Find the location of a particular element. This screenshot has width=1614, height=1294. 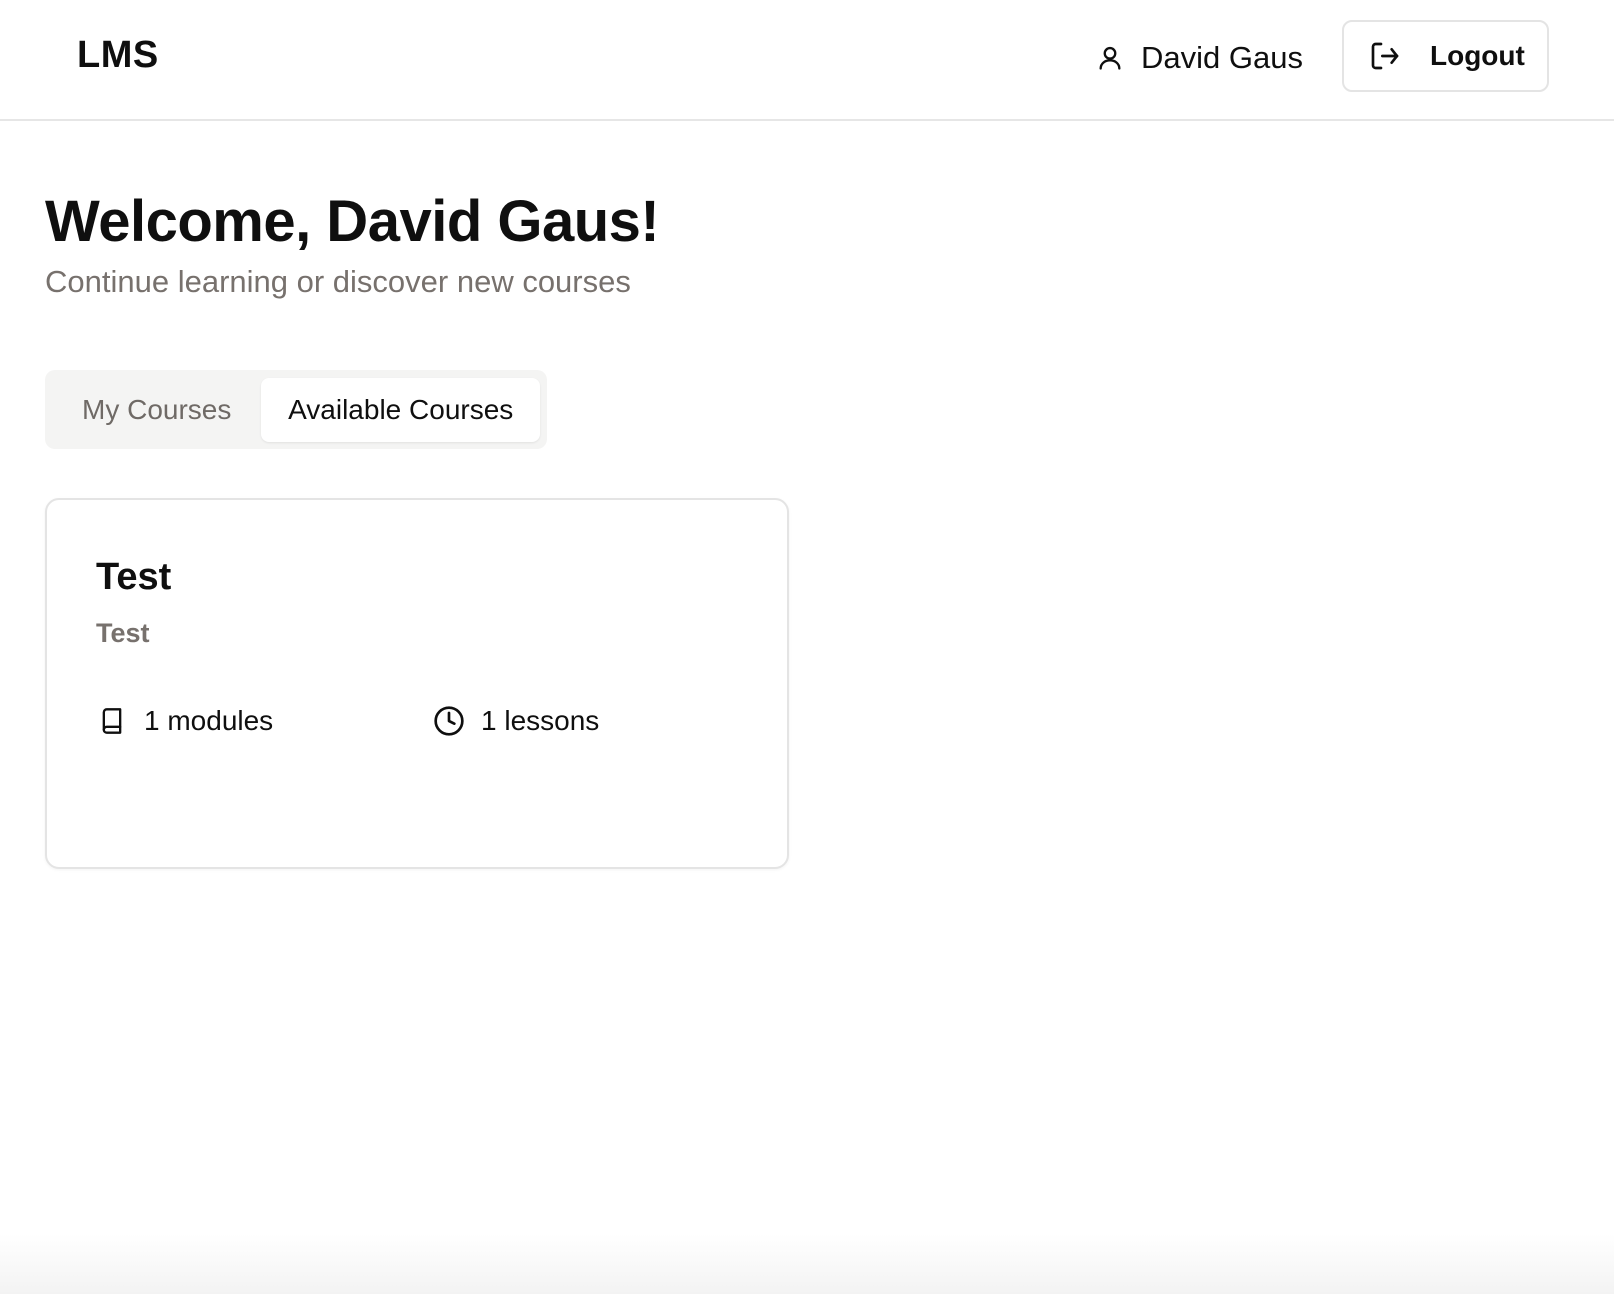

course-tabs: My Courses Available Courses is located at coordinates (296, 409).